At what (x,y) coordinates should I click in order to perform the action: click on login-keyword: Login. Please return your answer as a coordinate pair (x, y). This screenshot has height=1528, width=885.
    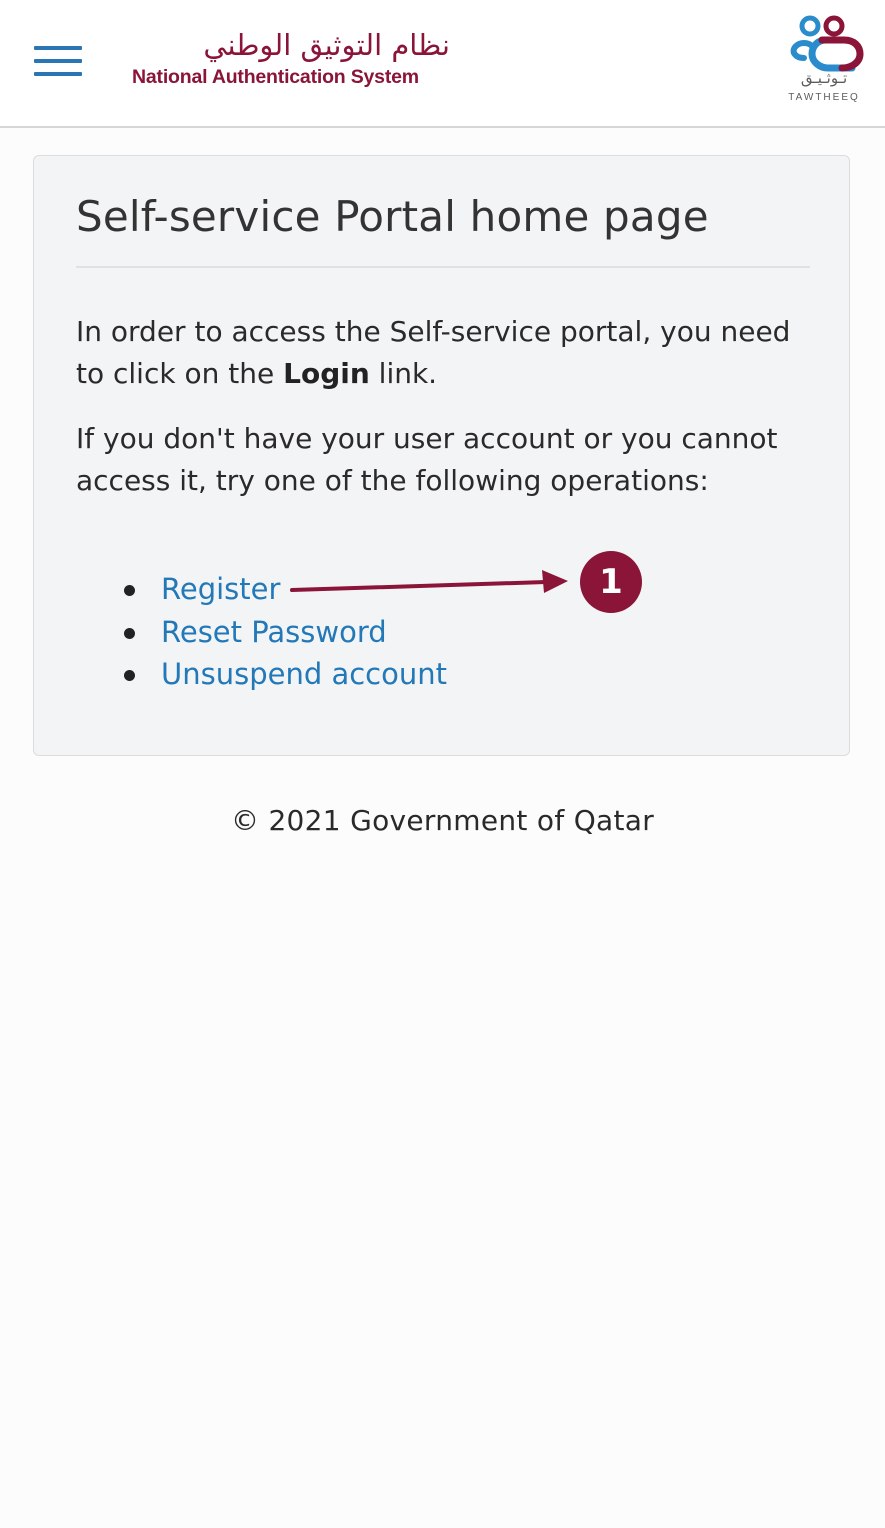
    Looking at the image, I should click on (326, 373).